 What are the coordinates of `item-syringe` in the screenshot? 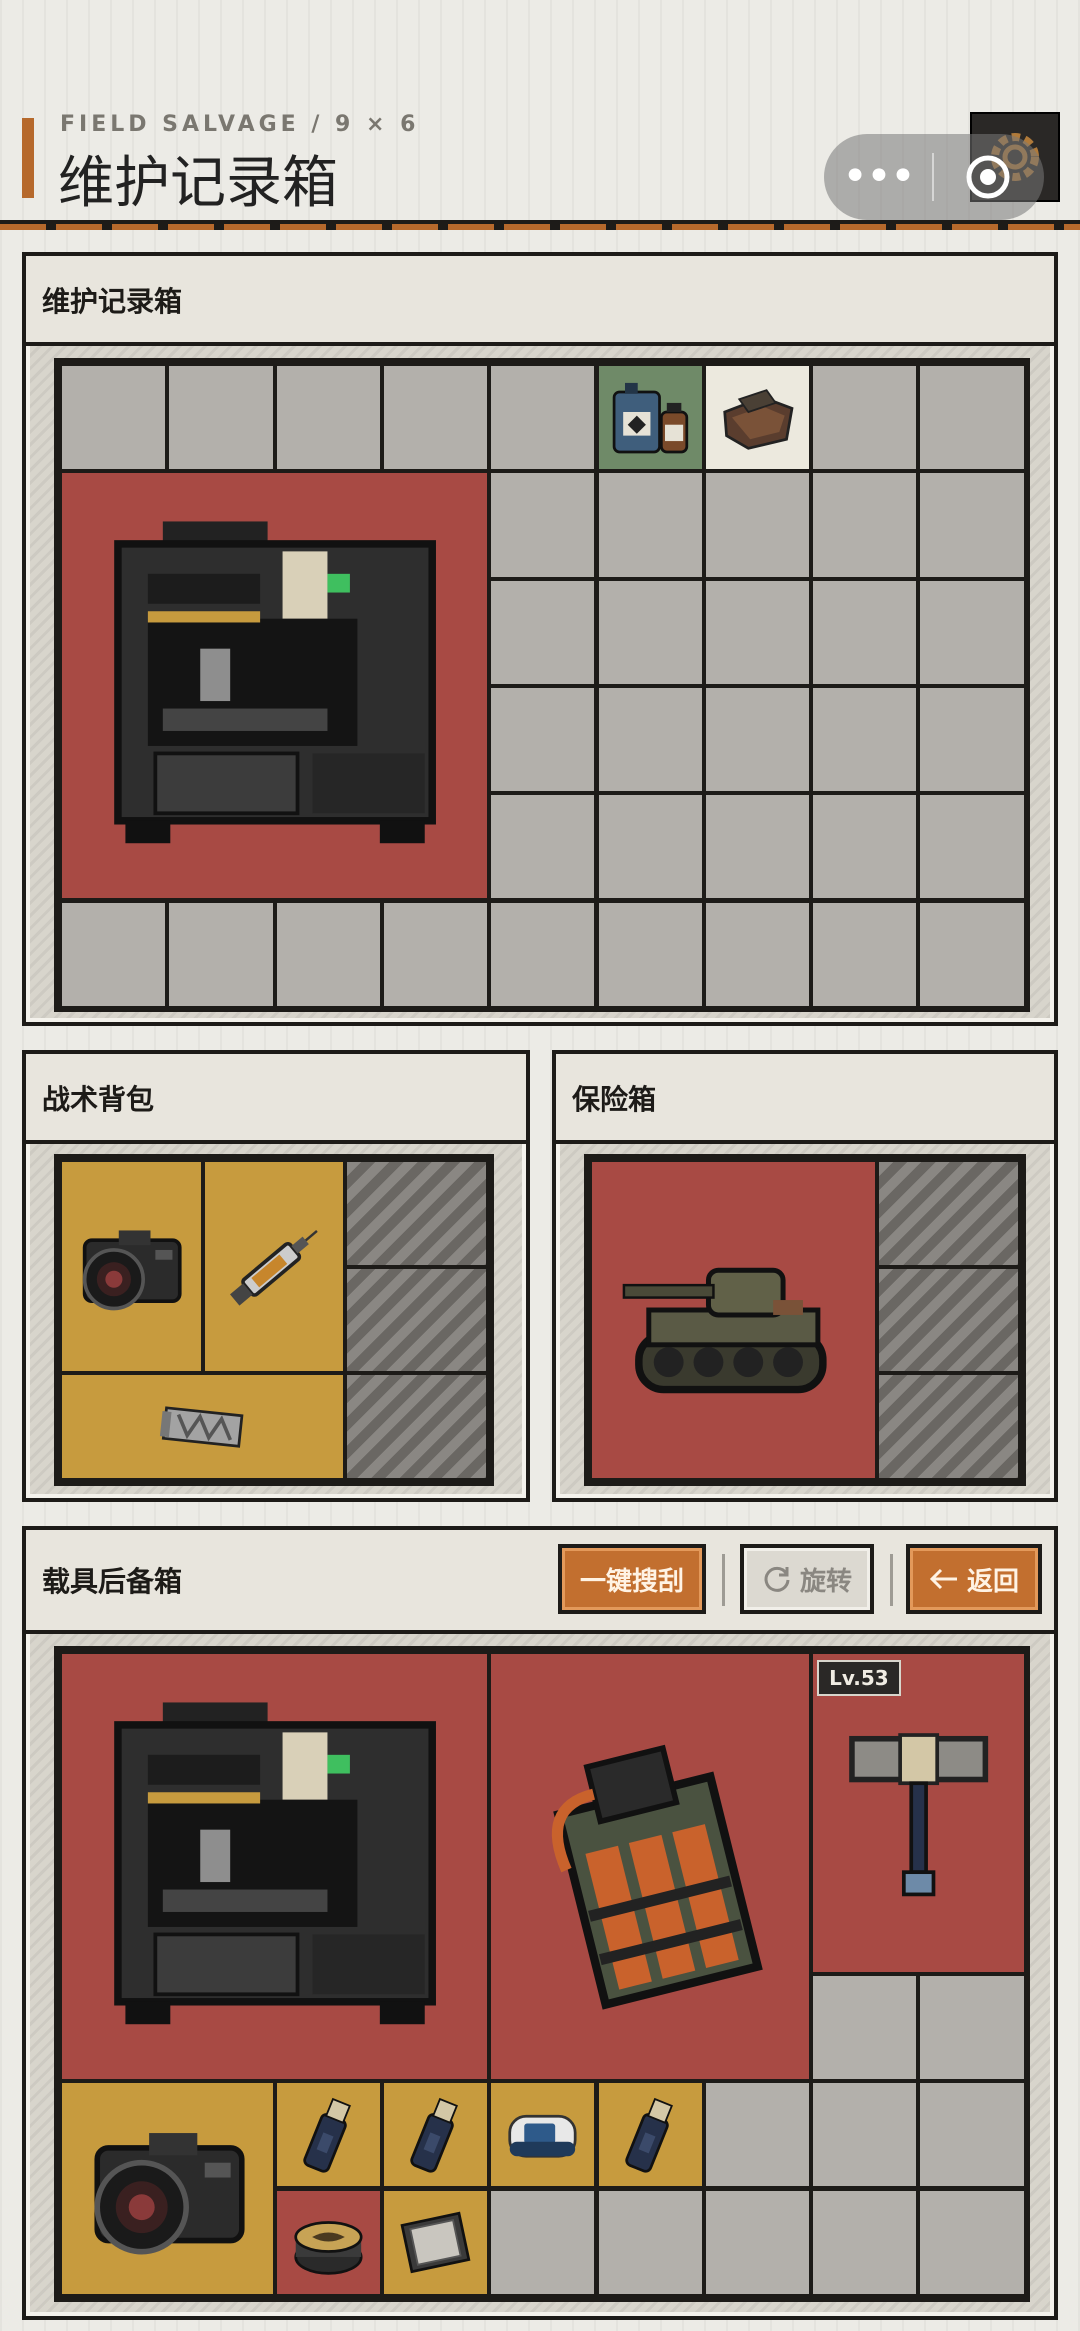 It's located at (274, 1266).